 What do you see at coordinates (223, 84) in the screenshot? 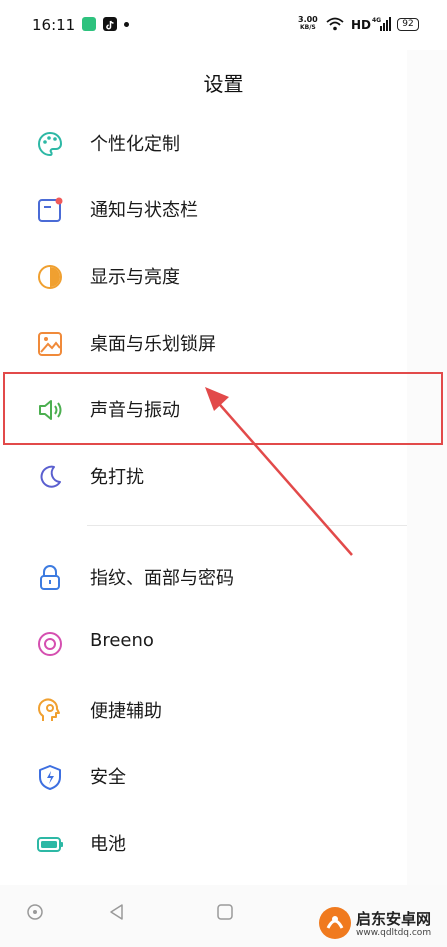
I see `page-title: 设置` at bounding box center [223, 84].